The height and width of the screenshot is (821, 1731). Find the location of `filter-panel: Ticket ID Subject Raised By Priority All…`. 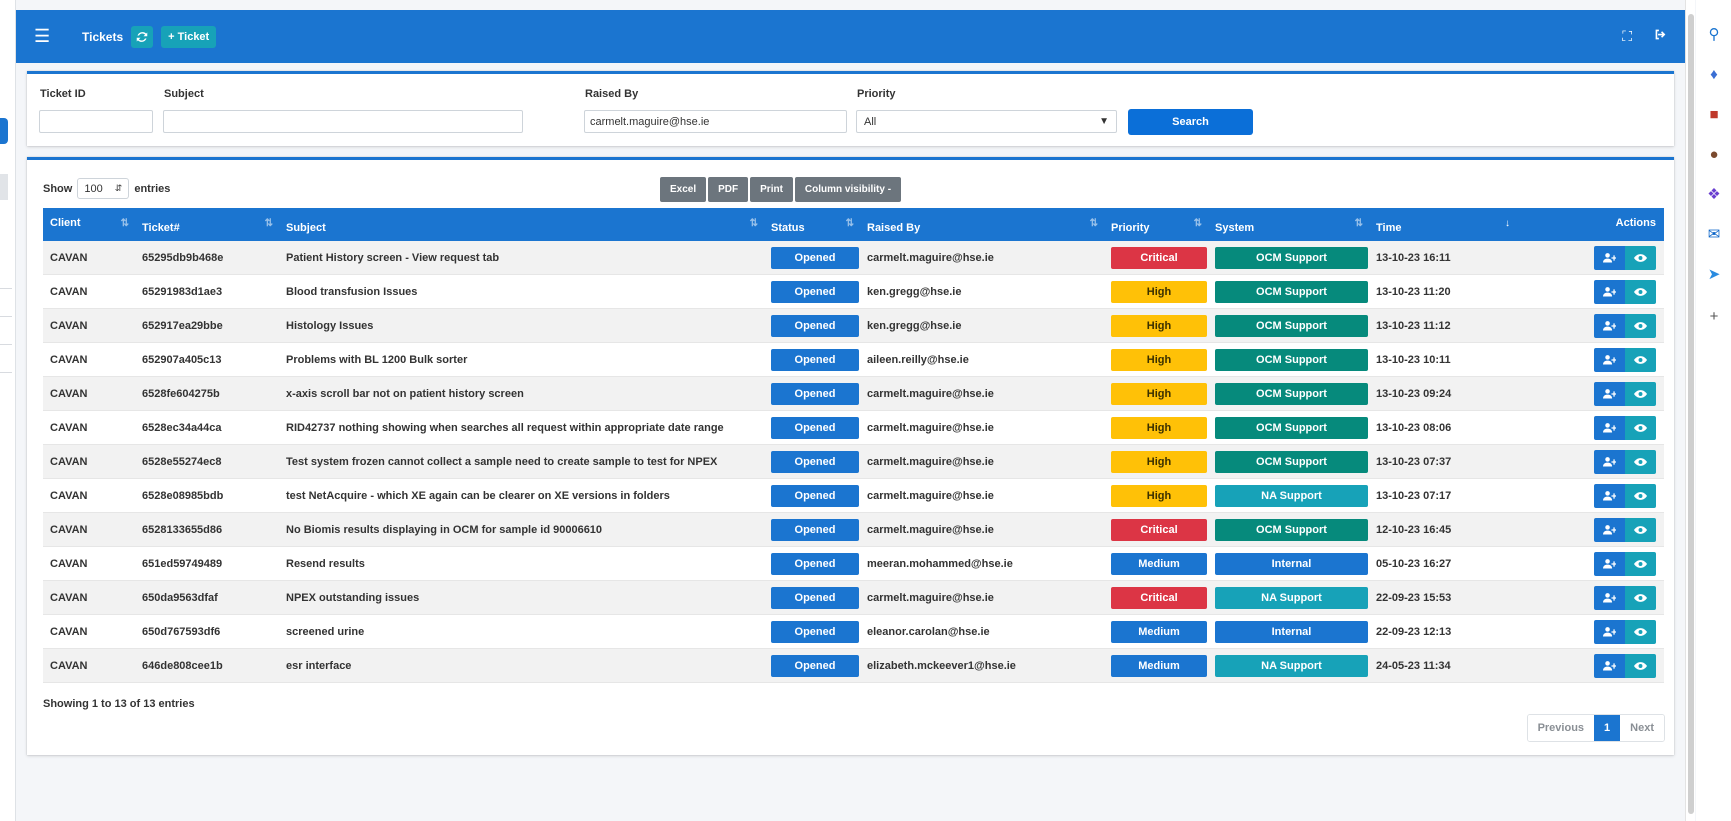

filter-panel: Ticket ID Subject Raised By Priority All… is located at coordinates (850, 108).